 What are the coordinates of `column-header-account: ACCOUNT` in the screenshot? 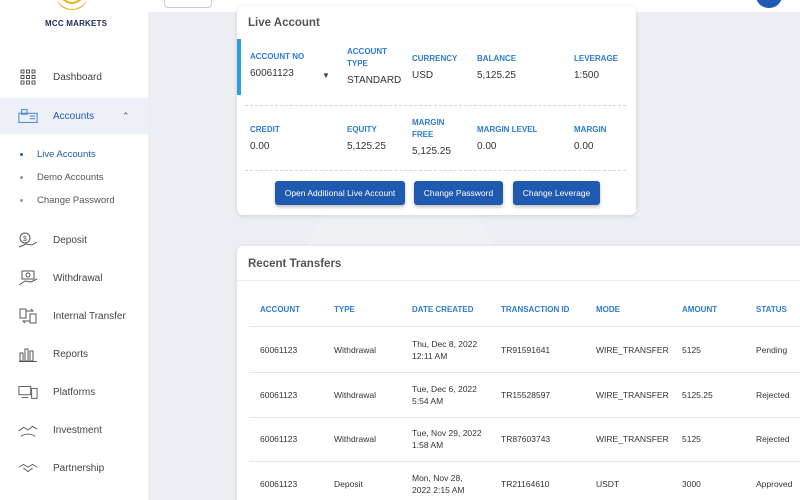 It's located at (280, 309).